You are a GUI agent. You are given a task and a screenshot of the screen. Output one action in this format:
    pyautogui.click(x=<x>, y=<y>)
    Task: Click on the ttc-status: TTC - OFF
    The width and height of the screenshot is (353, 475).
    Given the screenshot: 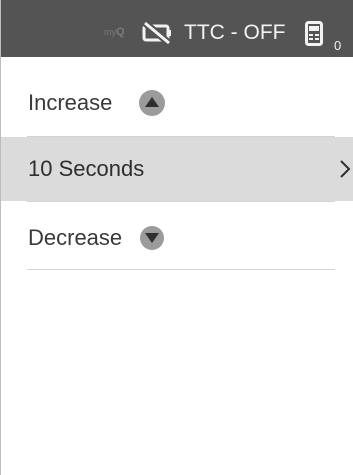 What is the action you would take?
    pyautogui.click(x=235, y=32)
    